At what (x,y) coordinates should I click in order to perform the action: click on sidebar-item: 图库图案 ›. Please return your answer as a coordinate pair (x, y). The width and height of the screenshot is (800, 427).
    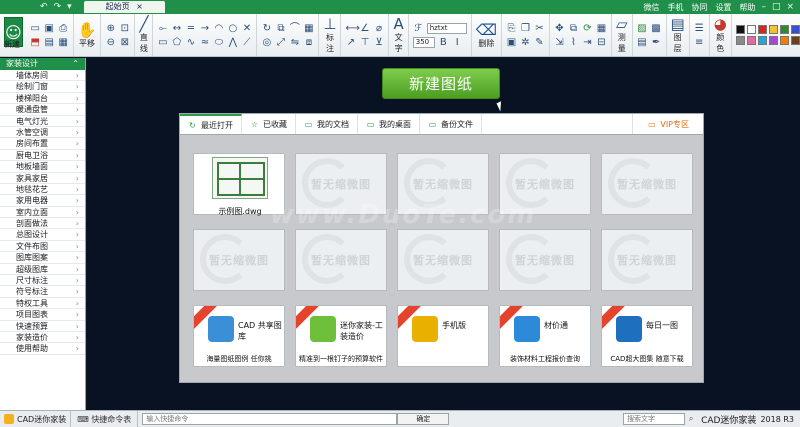
    Looking at the image, I should click on (42, 258).